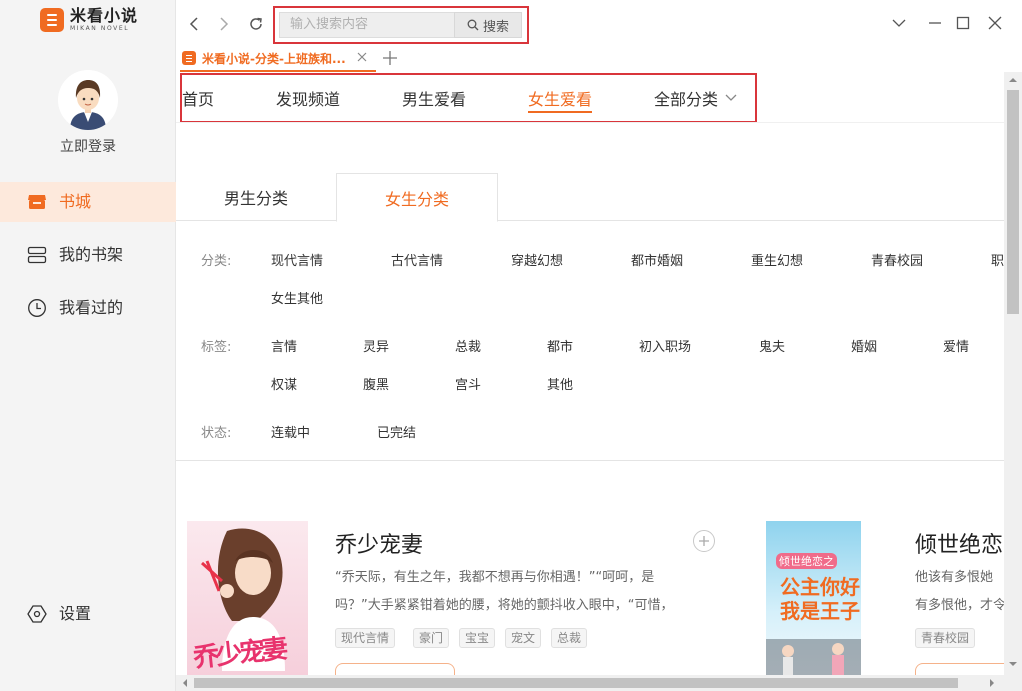 The image size is (1022, 691). I want to click on status-label: 状态:, so click(216, 433).